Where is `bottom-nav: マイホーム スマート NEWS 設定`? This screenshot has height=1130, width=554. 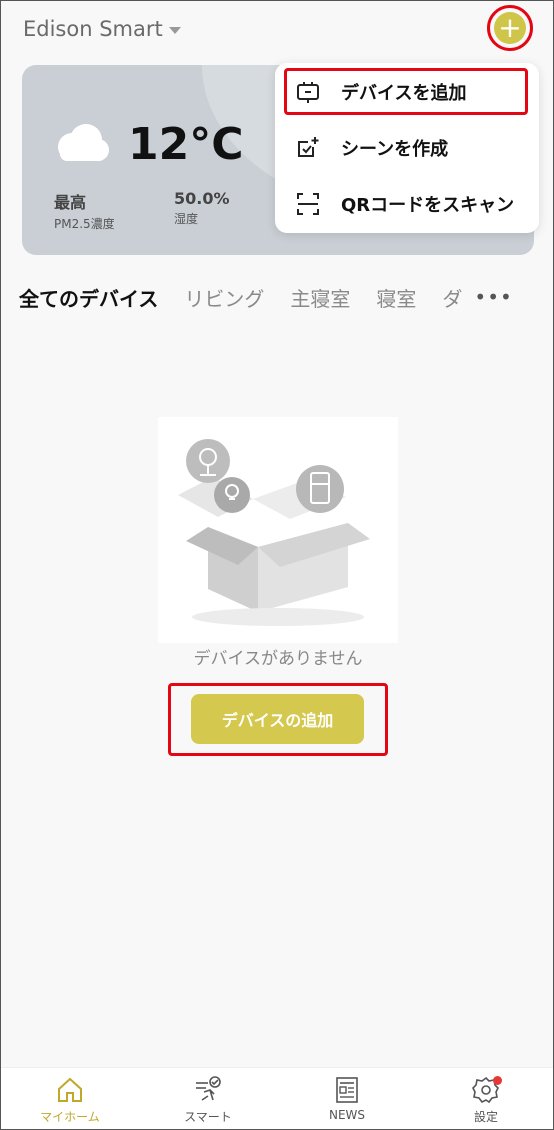
bottom-nav: マイホーム スマート NEWS 設定 is located at coordinates (277, 1098).